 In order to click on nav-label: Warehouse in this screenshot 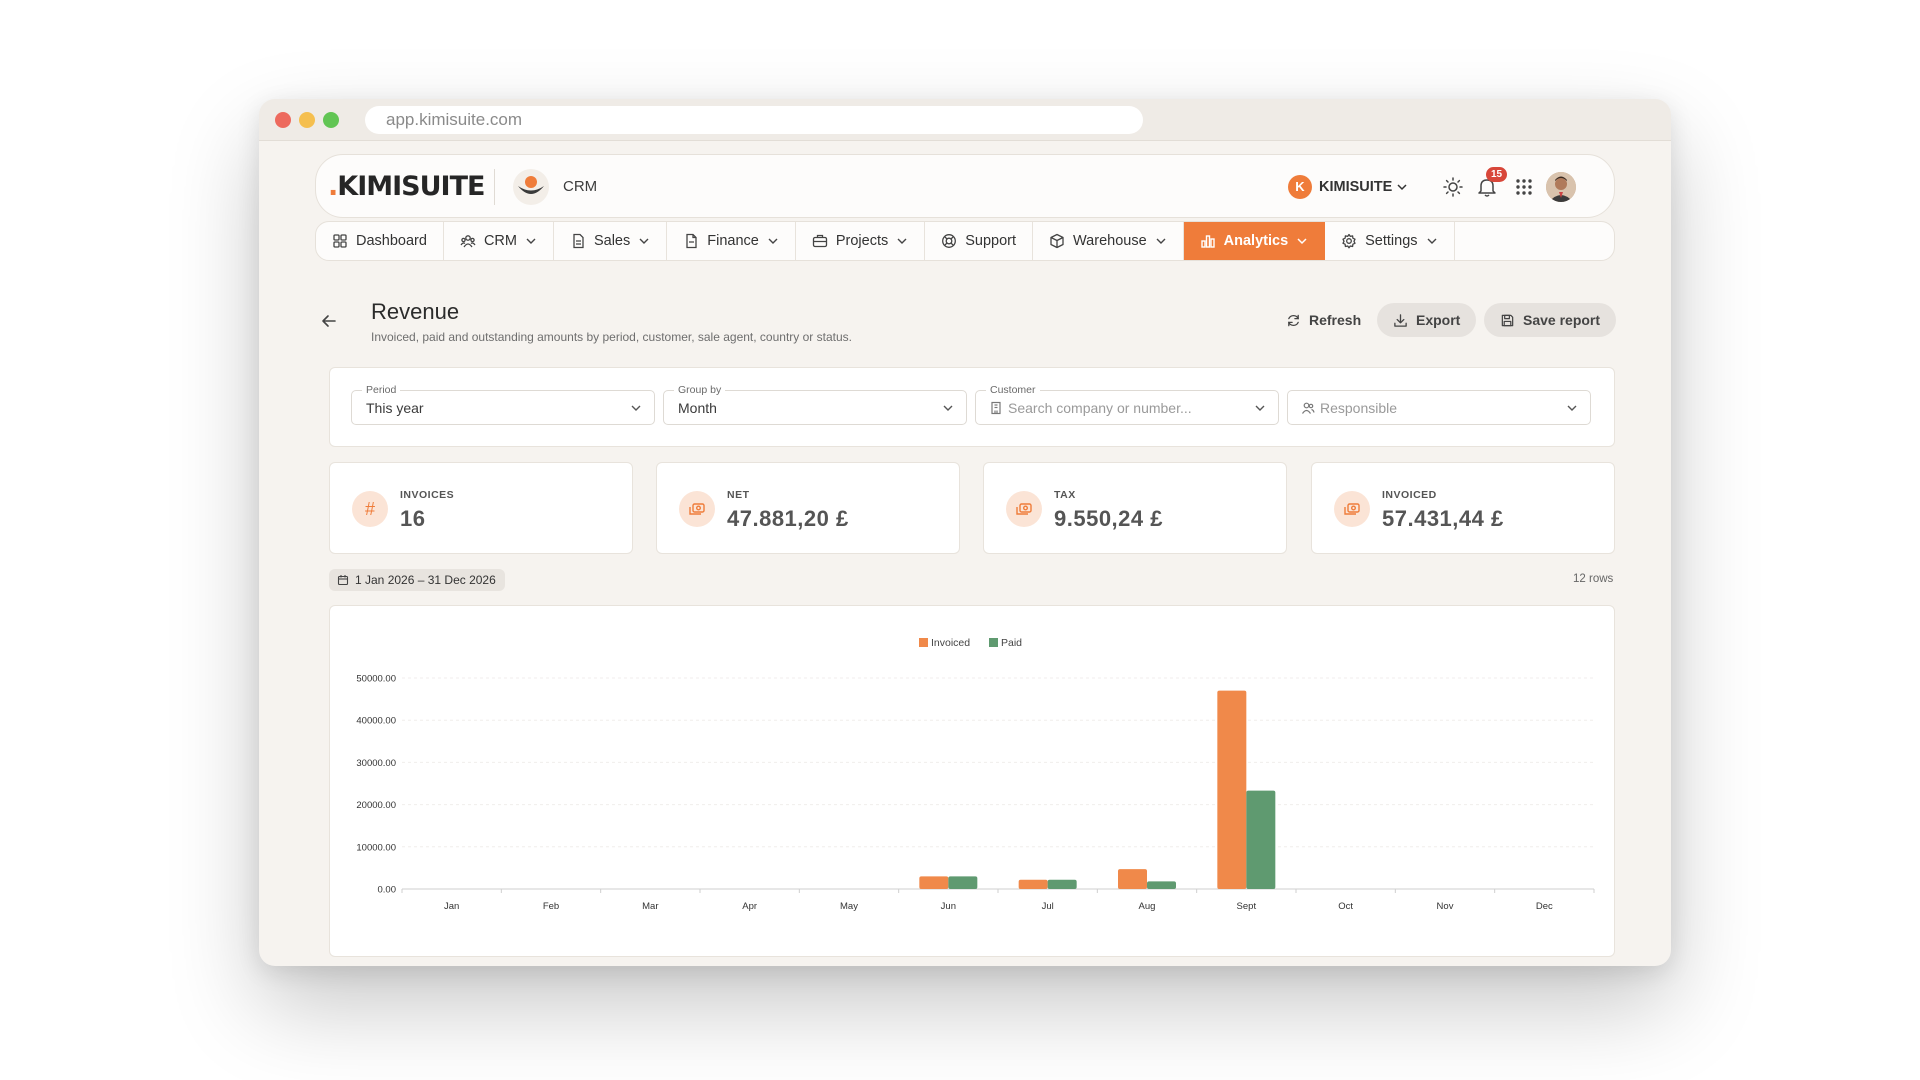, I will do `click(1110, 241)`.